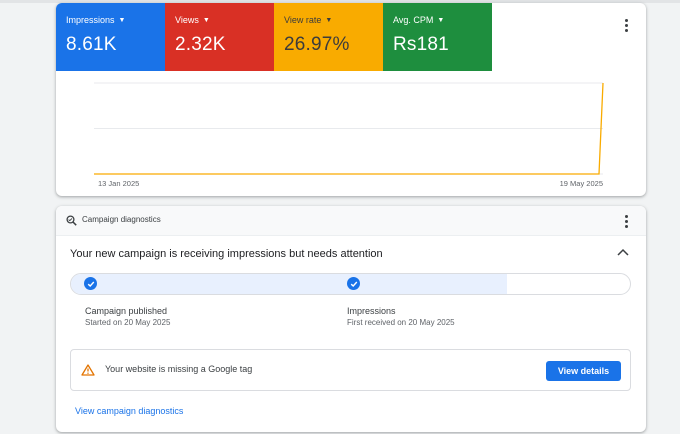 This screenshot has width=680, height=434. Describe the element at coordinates (583, 371) in the screenshot. I see `view-details-button: View details` at that location.